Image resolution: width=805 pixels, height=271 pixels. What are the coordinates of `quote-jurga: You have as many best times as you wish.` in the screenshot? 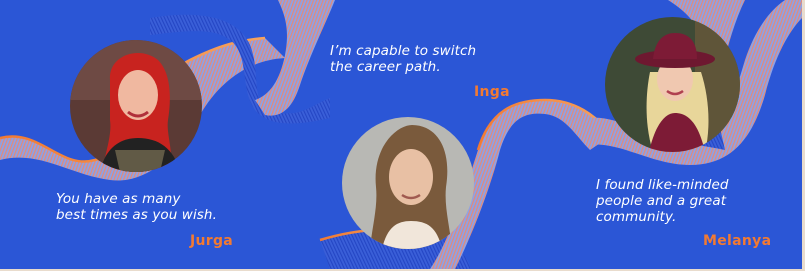 It's located at (136, 207).